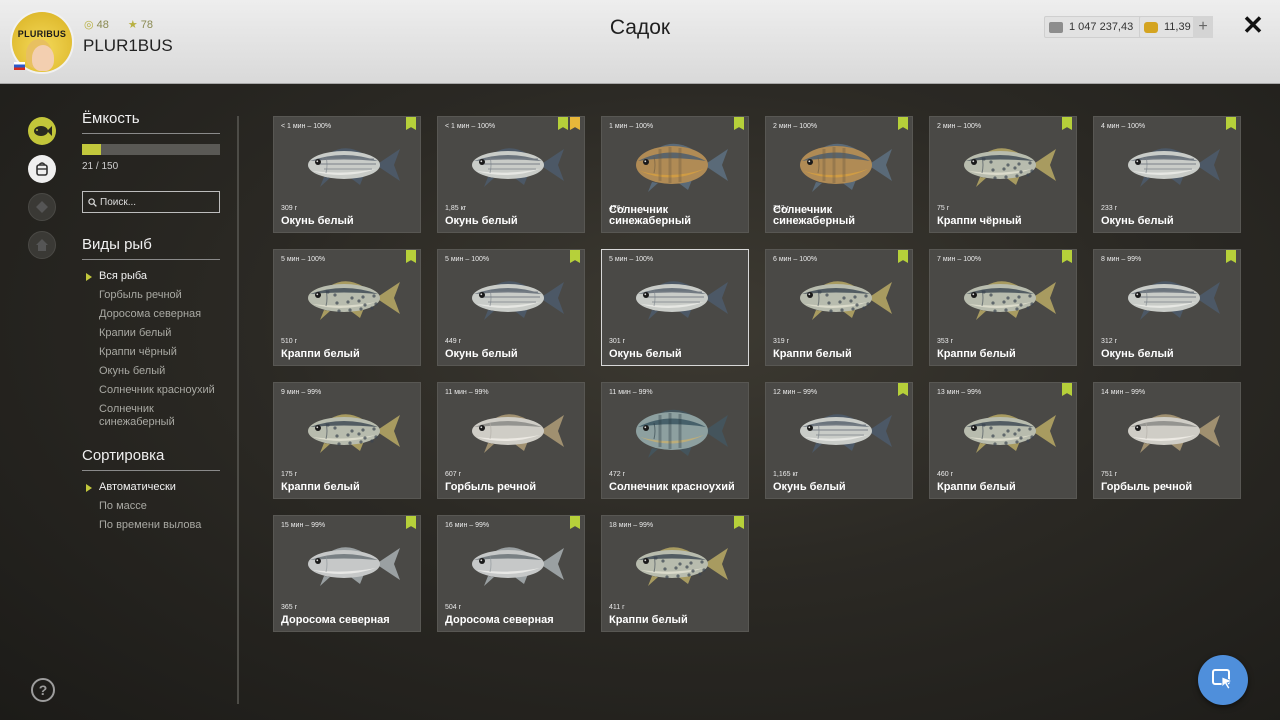 The image size is (1280, 720). I want to click on species-filter-item: Солнечник синежаберный, so click(152, 416).